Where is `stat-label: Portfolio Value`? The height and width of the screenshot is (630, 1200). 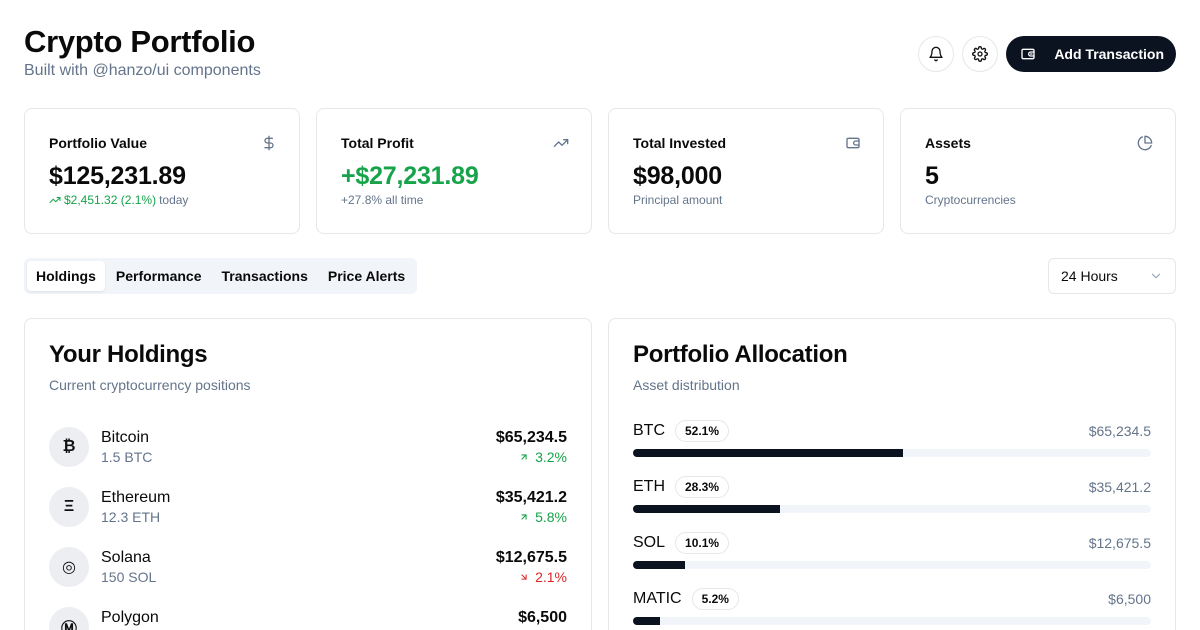
stat-label: Portfolio Value is located at coordinates (98, 143).